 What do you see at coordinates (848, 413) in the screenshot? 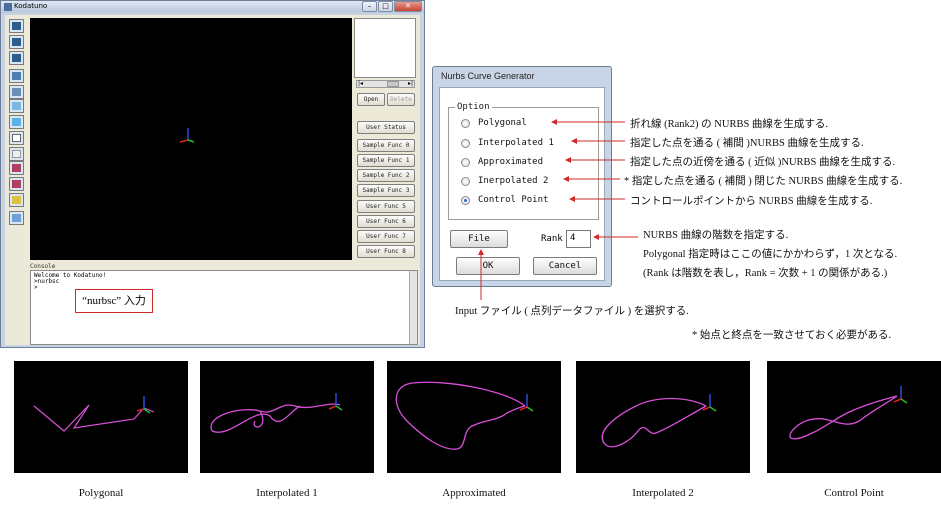
I see `control-point-curve` at bounding box center [848, 413].